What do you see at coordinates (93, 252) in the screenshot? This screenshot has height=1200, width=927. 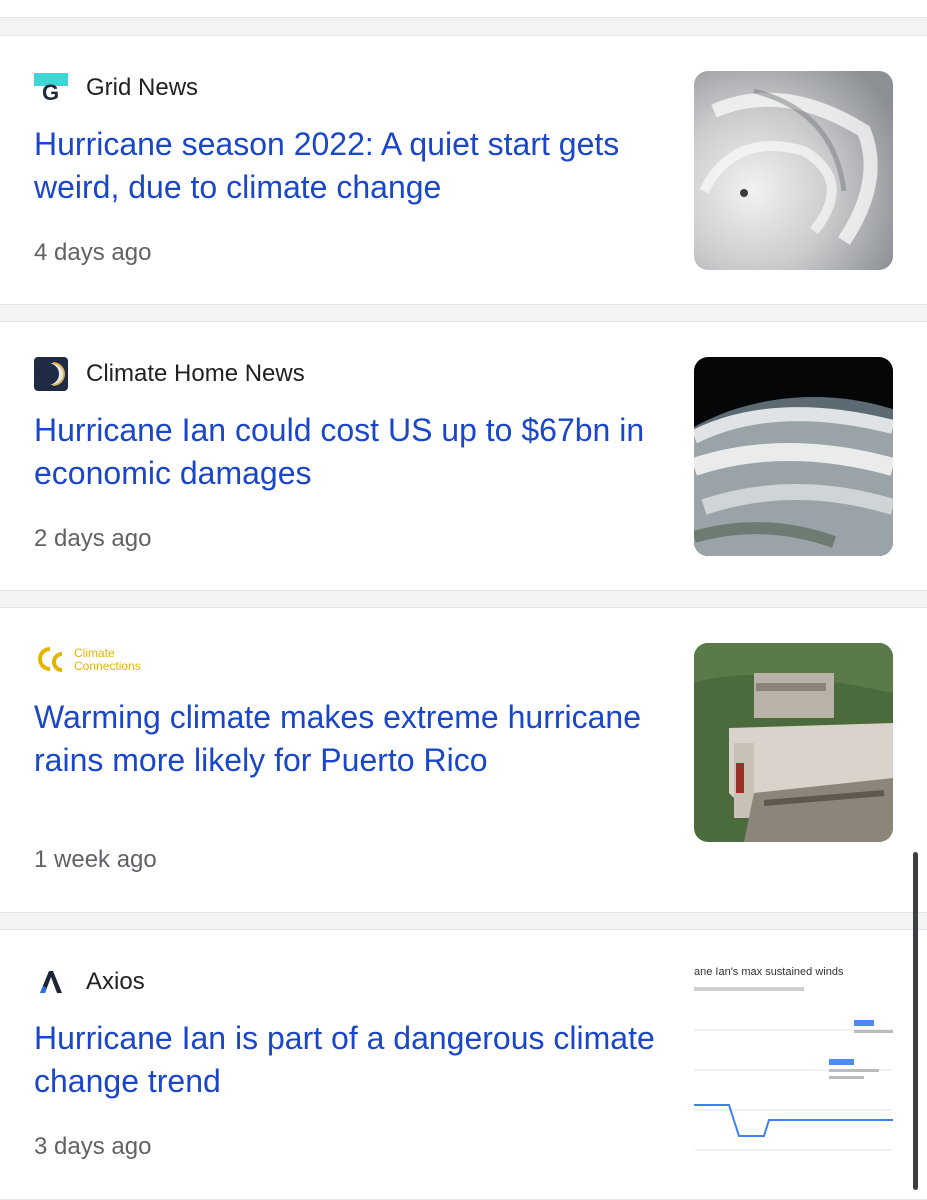 I see `article-time: 4 days ago` at bounding box center [93, 252].